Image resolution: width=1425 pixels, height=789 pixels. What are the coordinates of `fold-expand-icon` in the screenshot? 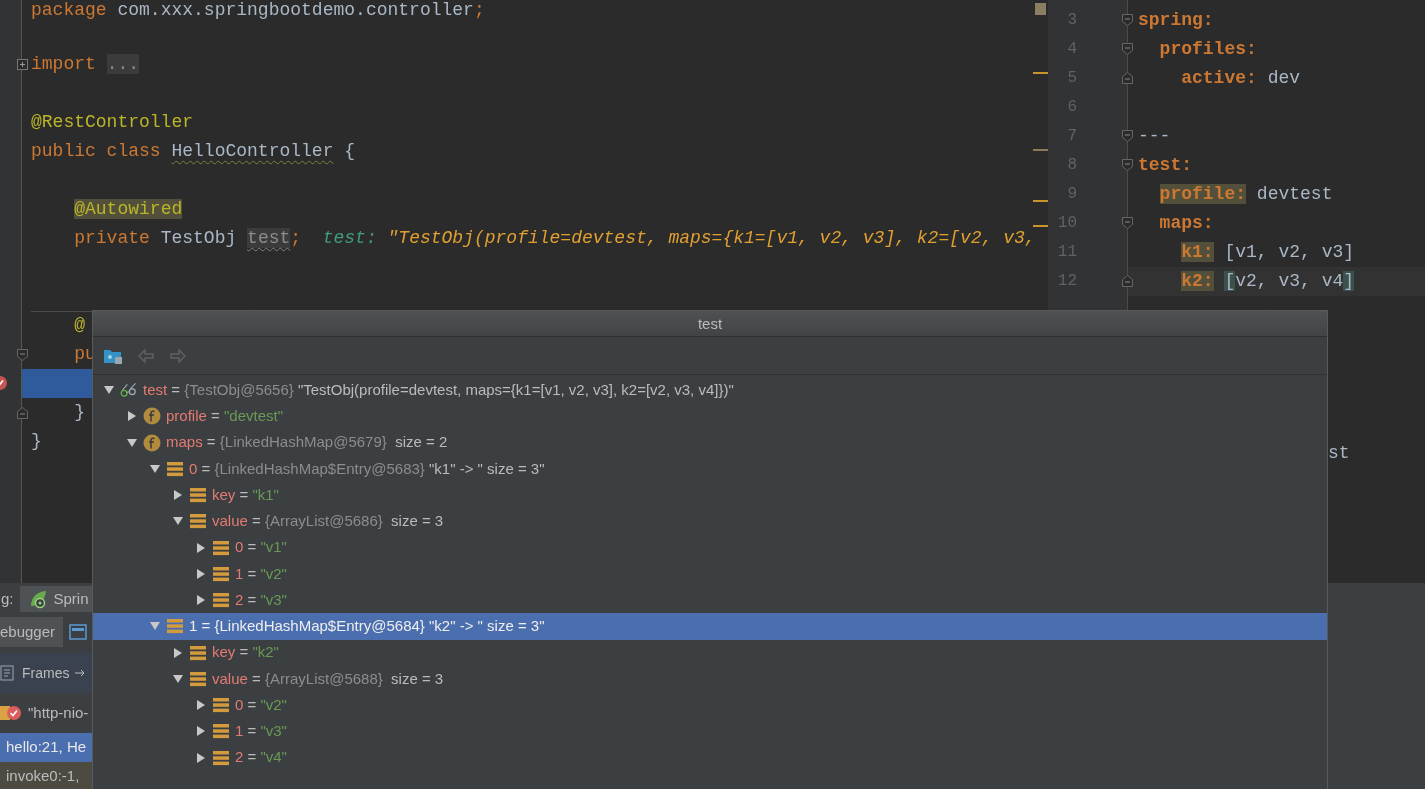 It's located at (22, 64).